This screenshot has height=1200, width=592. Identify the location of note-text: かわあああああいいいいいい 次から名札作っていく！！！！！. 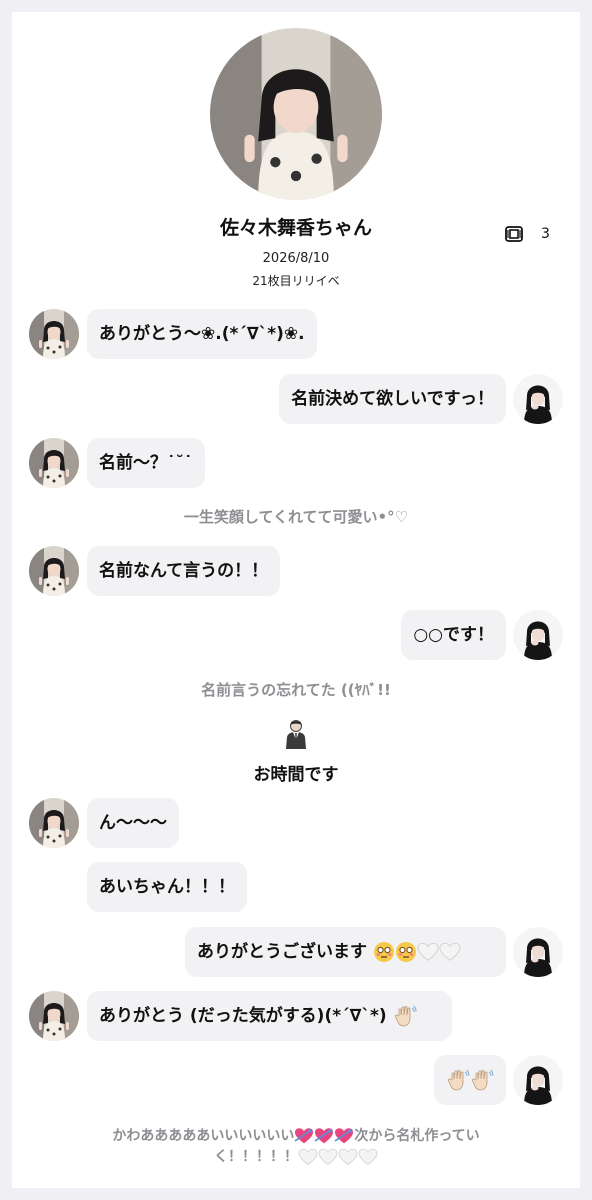
(296, 1147).